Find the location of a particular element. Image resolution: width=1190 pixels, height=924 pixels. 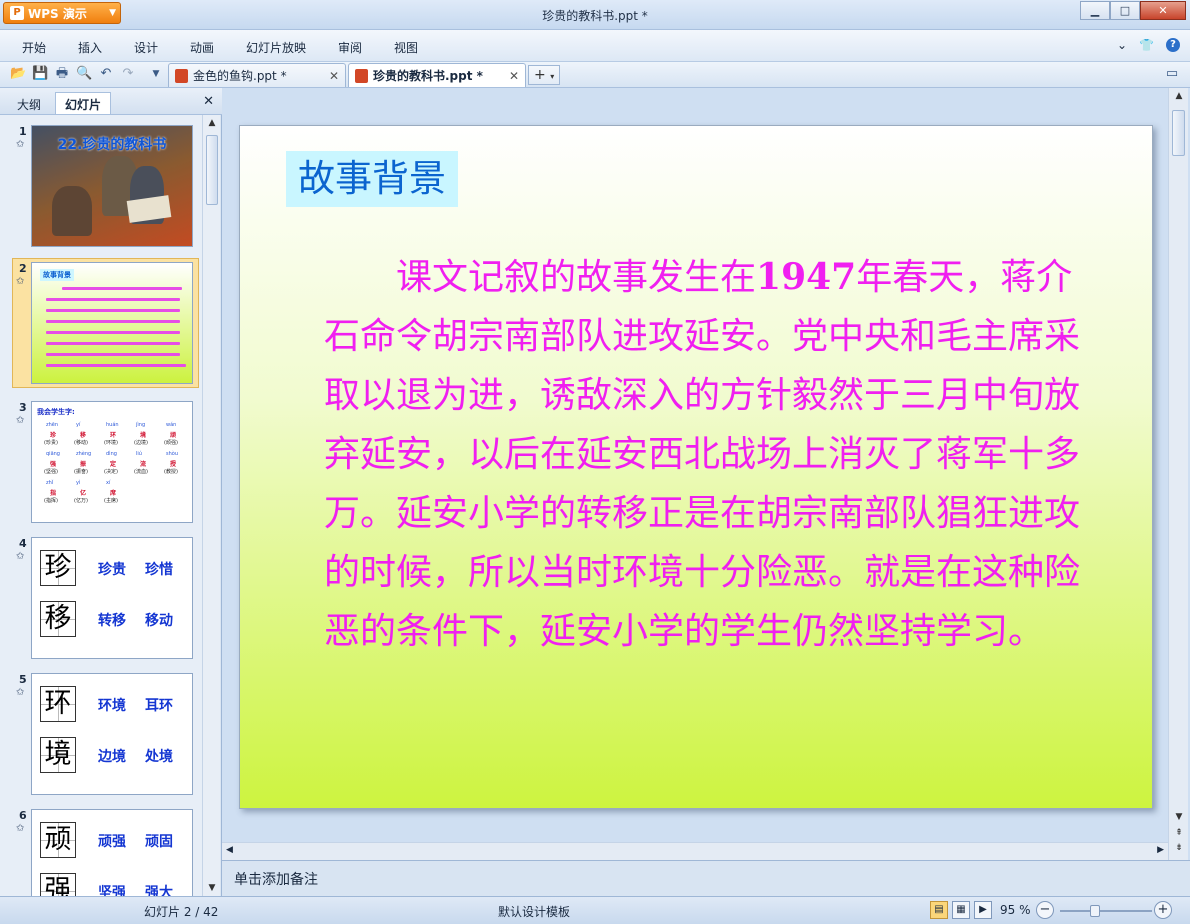

pinyin: jìng is located at coordinates (141, 425).